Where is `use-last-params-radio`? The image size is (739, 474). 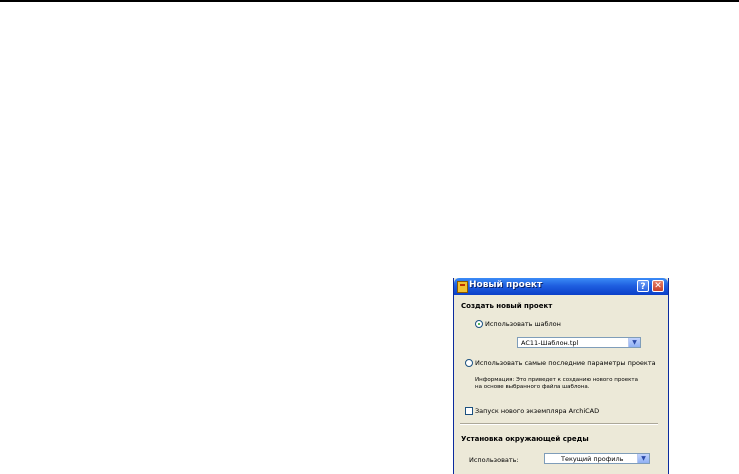
use-last-params-radio is located at coordinates (469, 363).